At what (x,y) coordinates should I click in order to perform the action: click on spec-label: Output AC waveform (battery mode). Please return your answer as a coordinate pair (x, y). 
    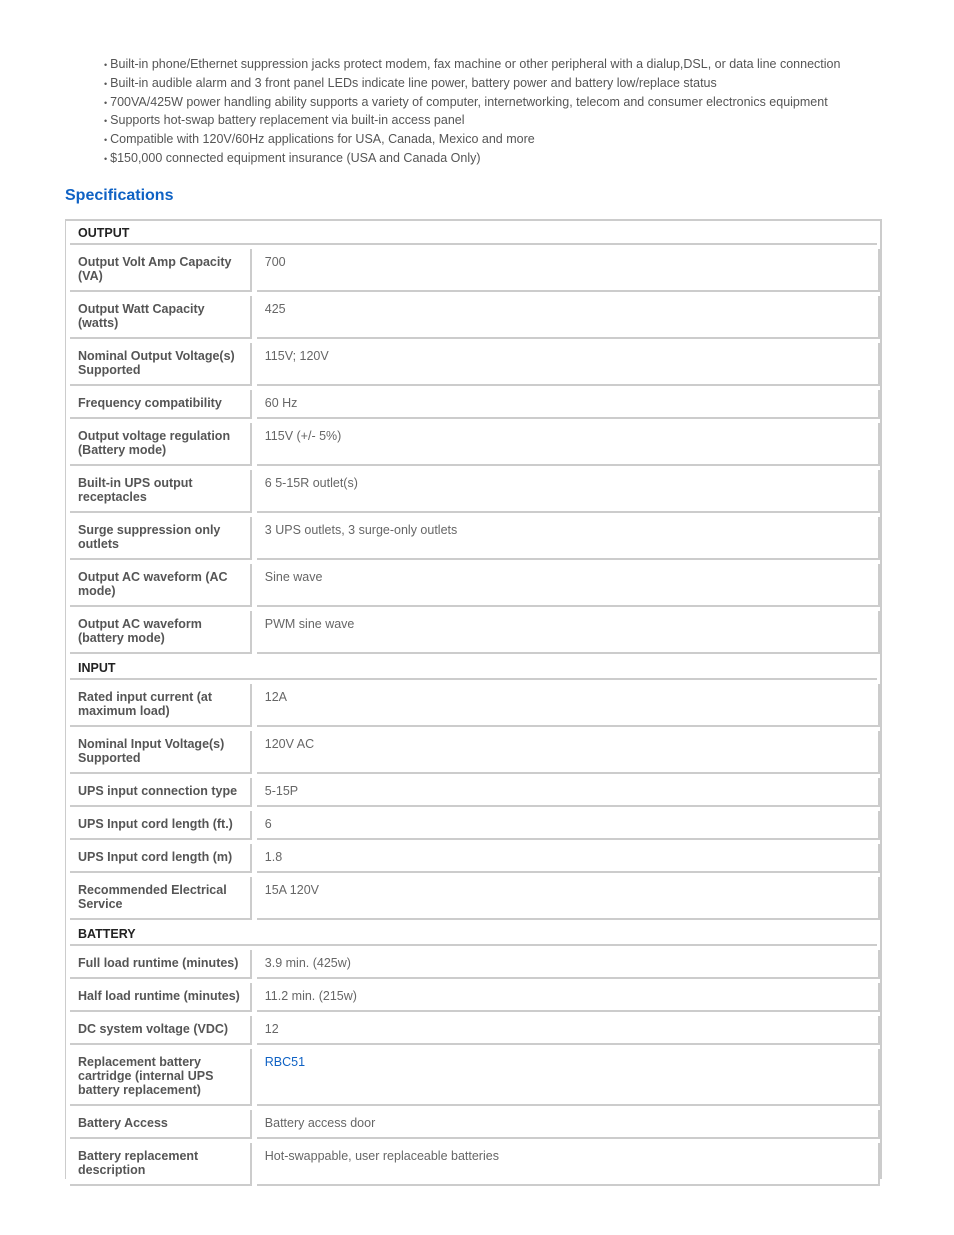
    Looking at the image, I should click on (161, 632).